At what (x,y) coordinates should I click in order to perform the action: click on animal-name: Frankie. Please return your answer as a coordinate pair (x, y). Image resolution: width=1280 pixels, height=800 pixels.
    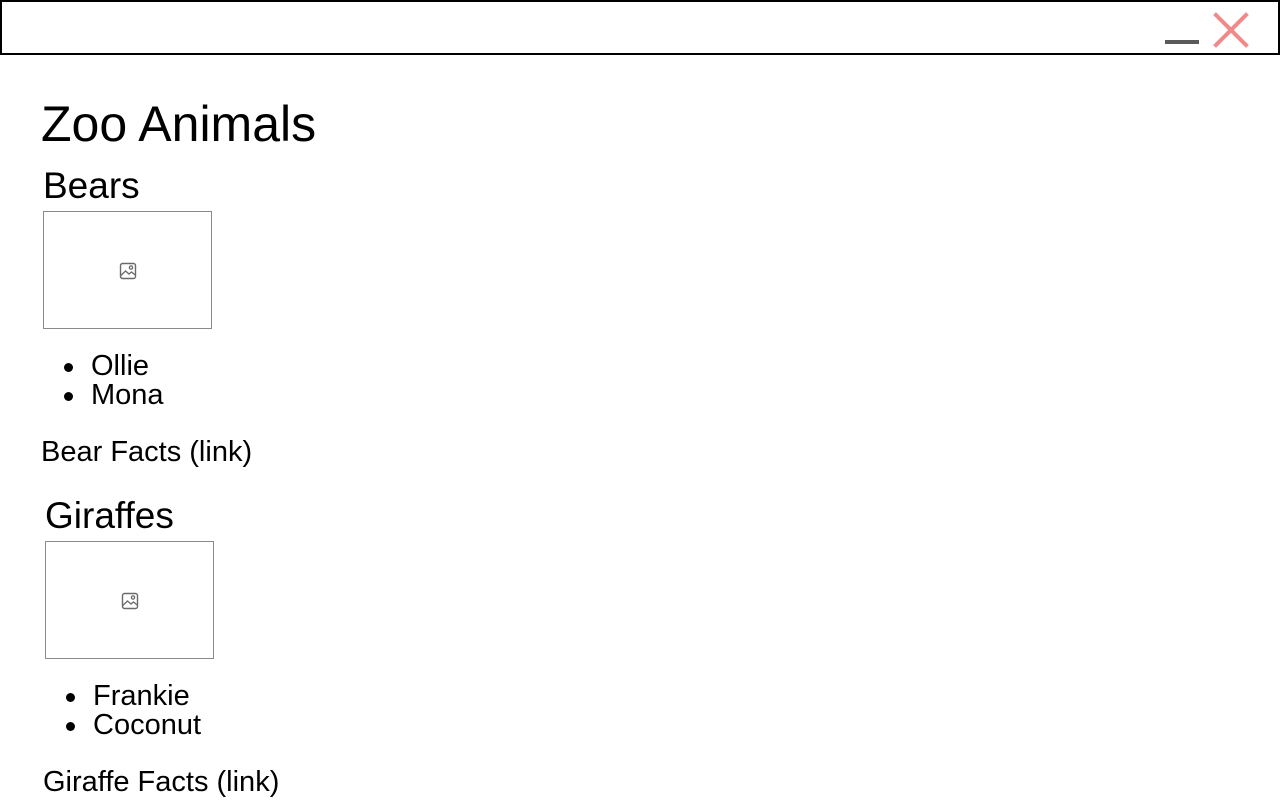
    Looking at the image, I should click on (141, 696).